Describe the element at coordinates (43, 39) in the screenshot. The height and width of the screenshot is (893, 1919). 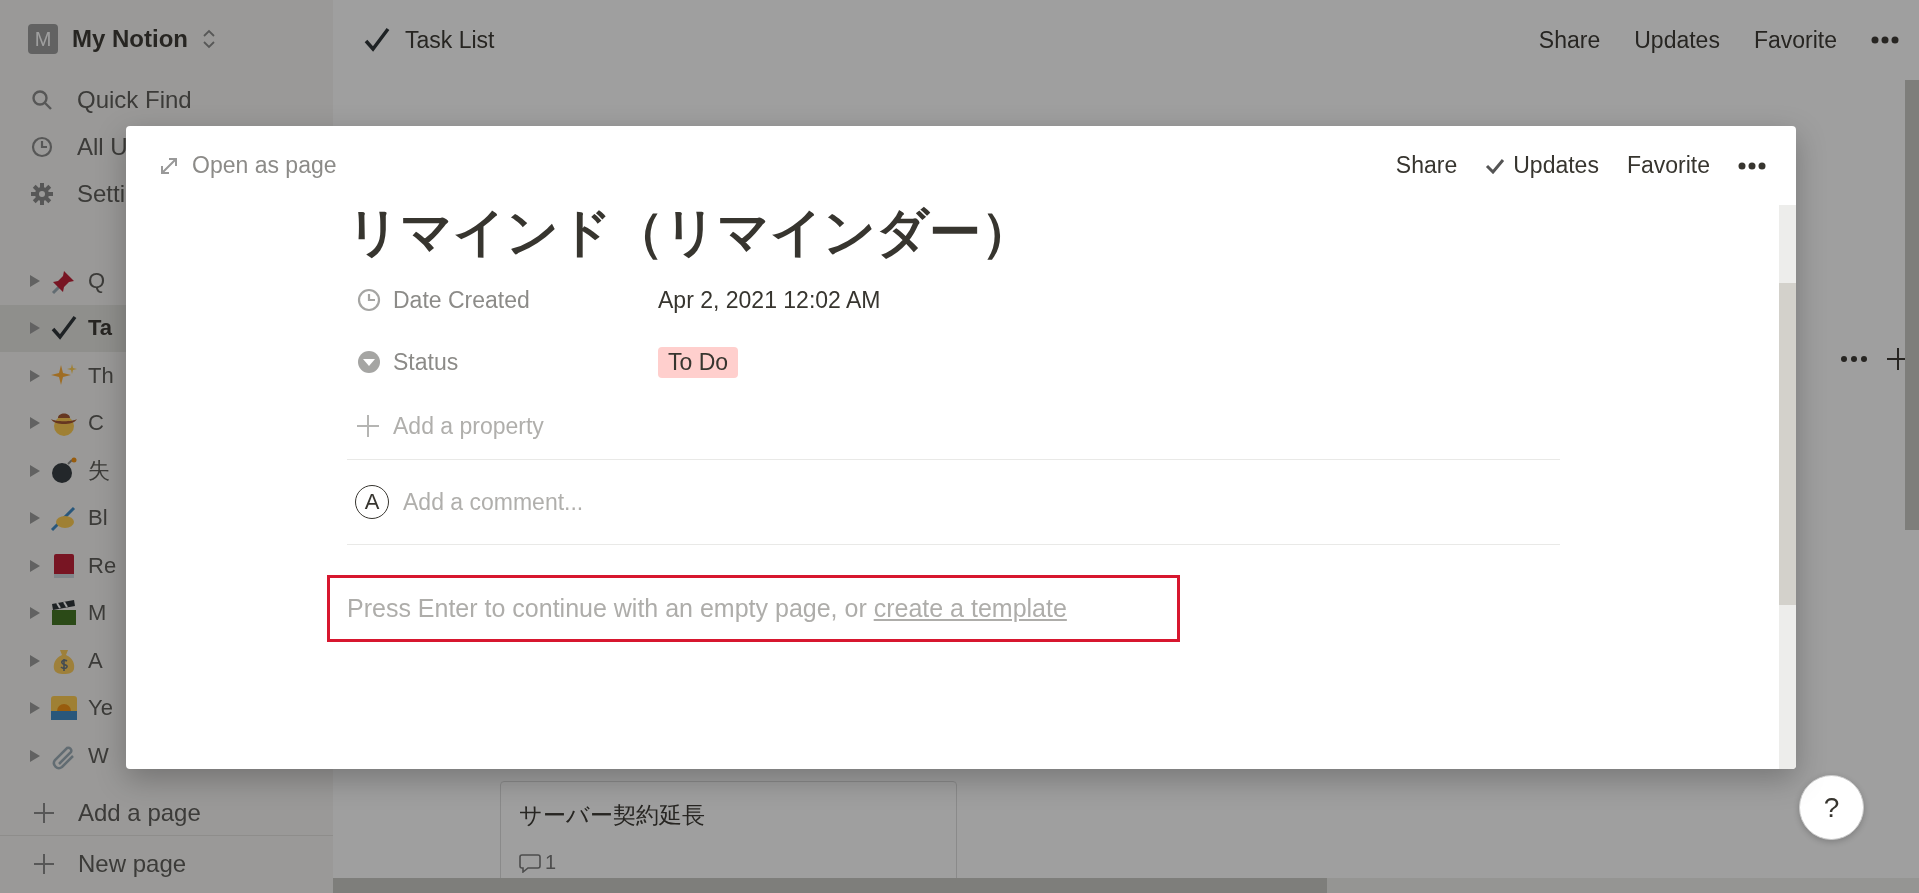
I see `workspace-avatar: M` at that location.